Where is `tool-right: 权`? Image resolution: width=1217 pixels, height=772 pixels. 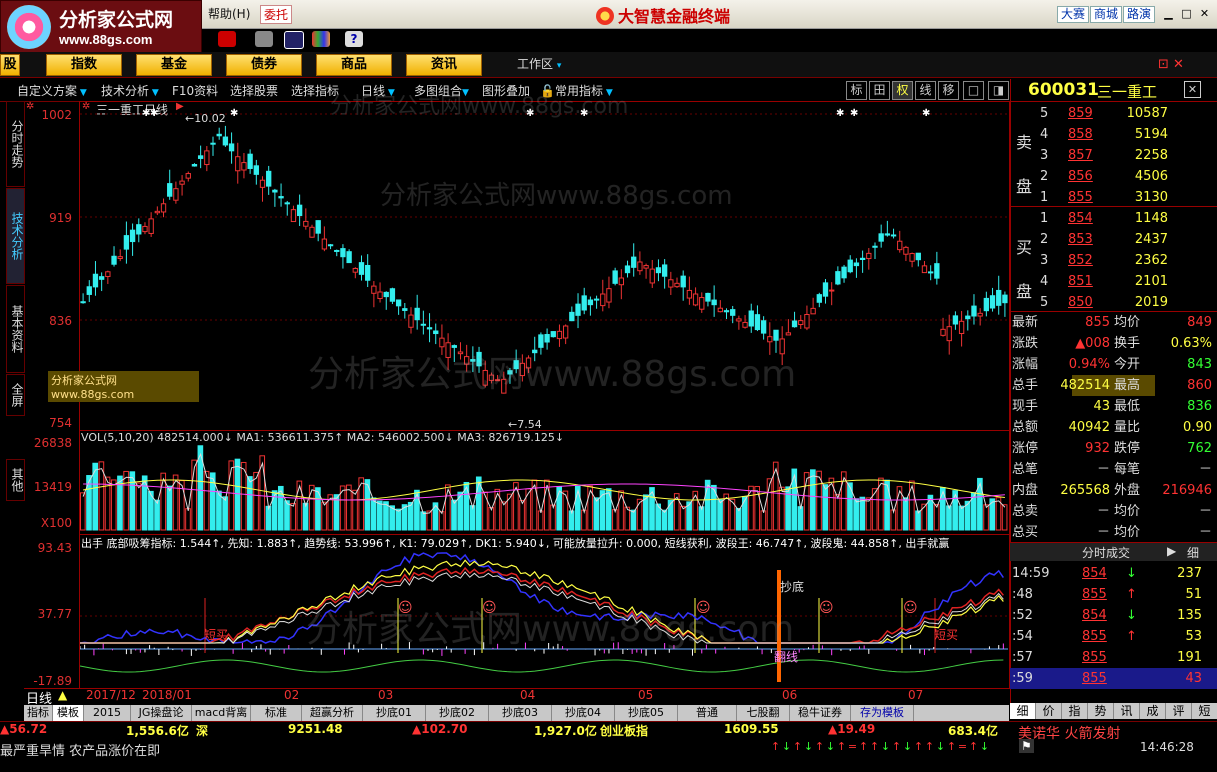 tool-right: 权 is located at coordinates (902, 90).